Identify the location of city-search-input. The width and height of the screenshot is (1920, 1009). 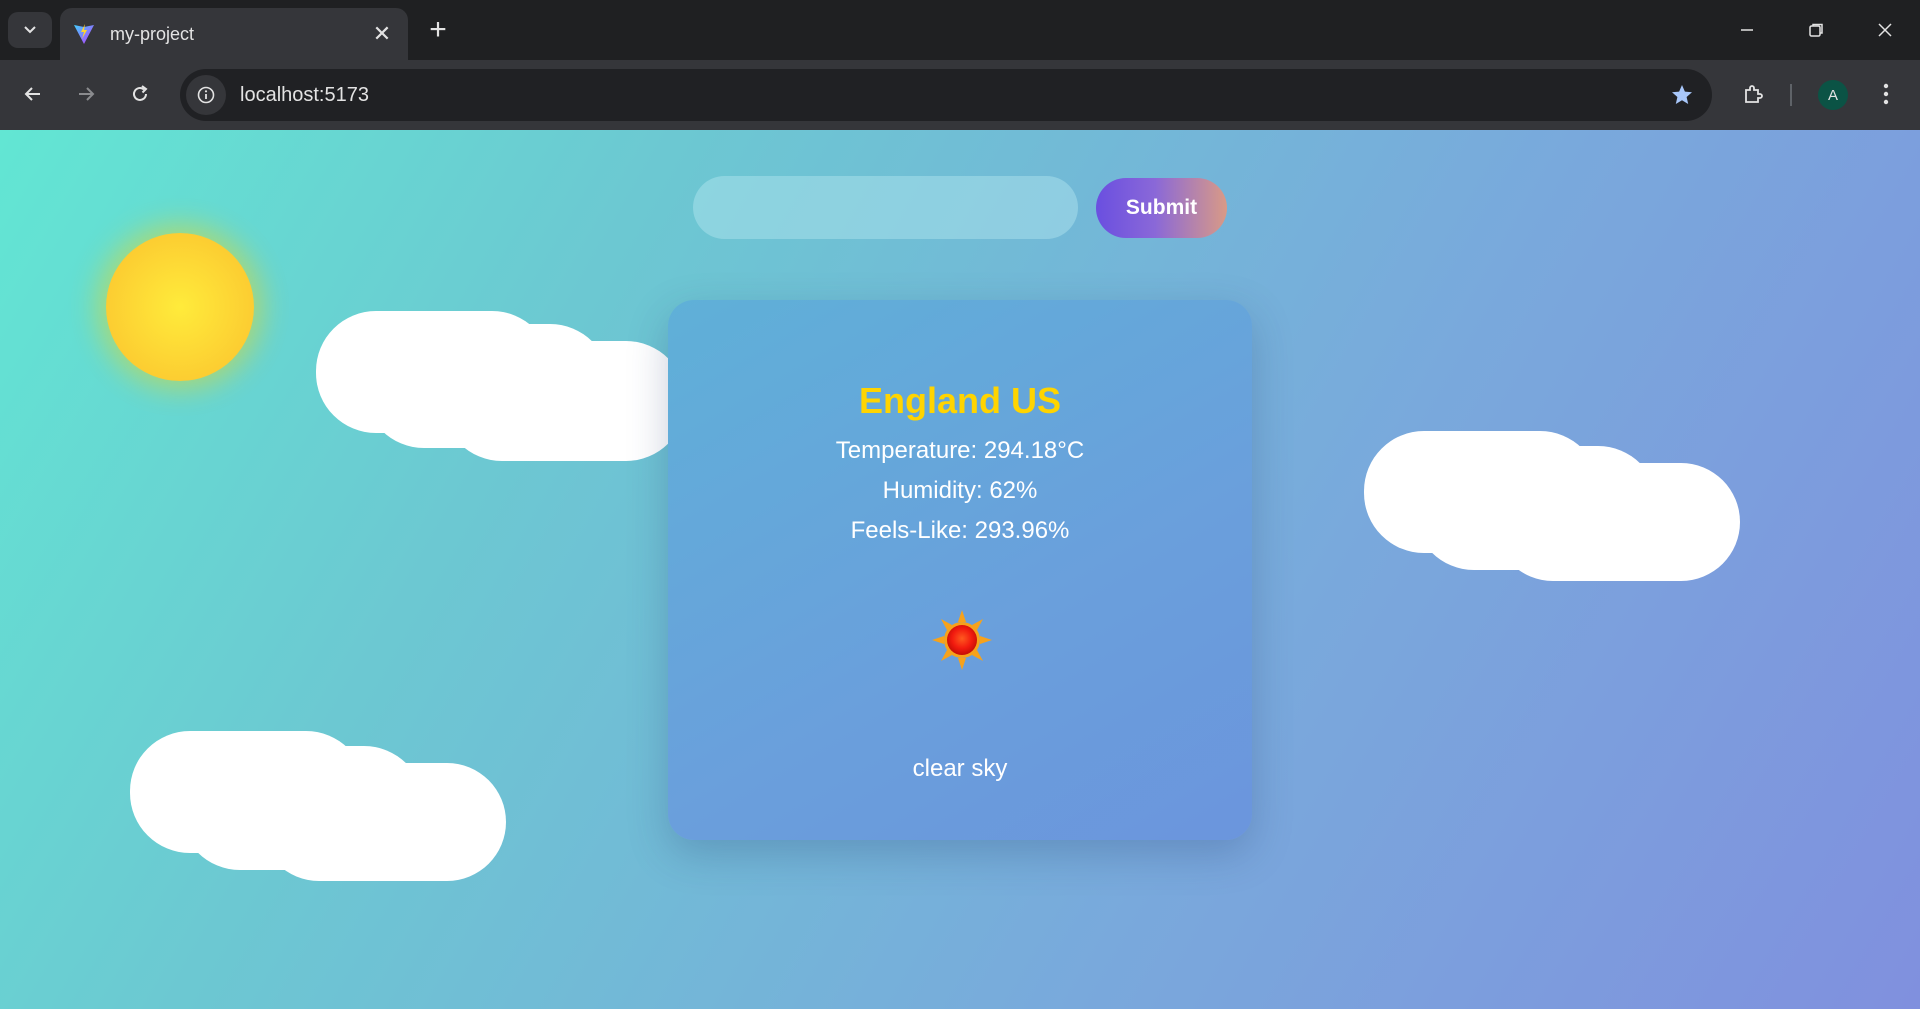
(885, 207).